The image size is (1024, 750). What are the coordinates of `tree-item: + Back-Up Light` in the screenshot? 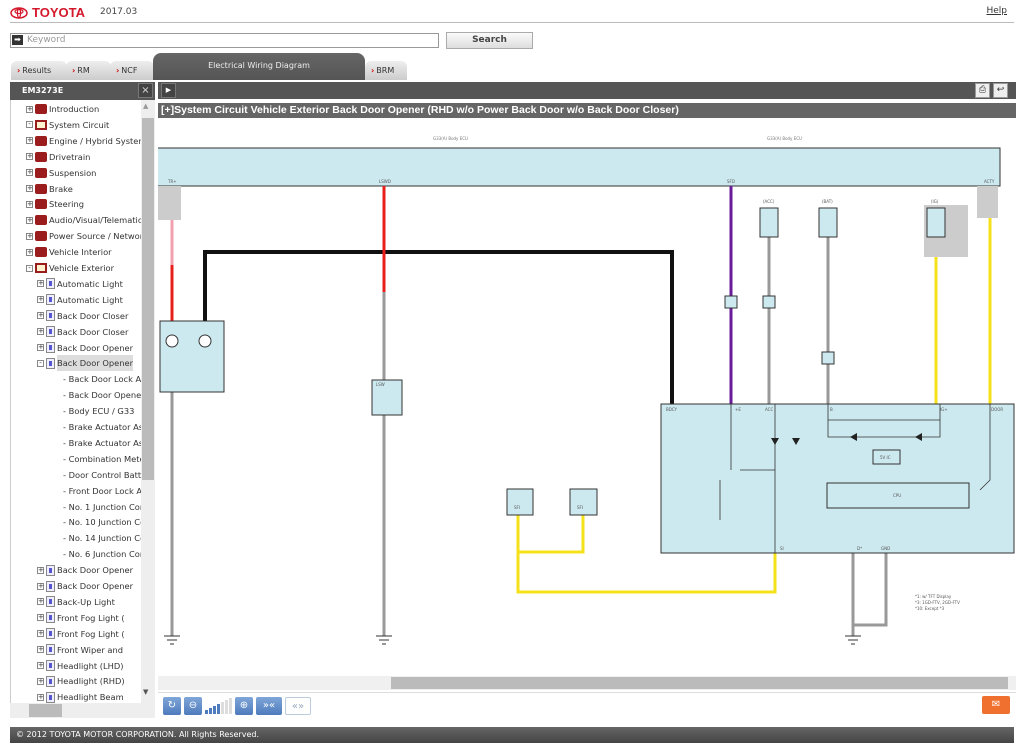 It's located at (89, 602).